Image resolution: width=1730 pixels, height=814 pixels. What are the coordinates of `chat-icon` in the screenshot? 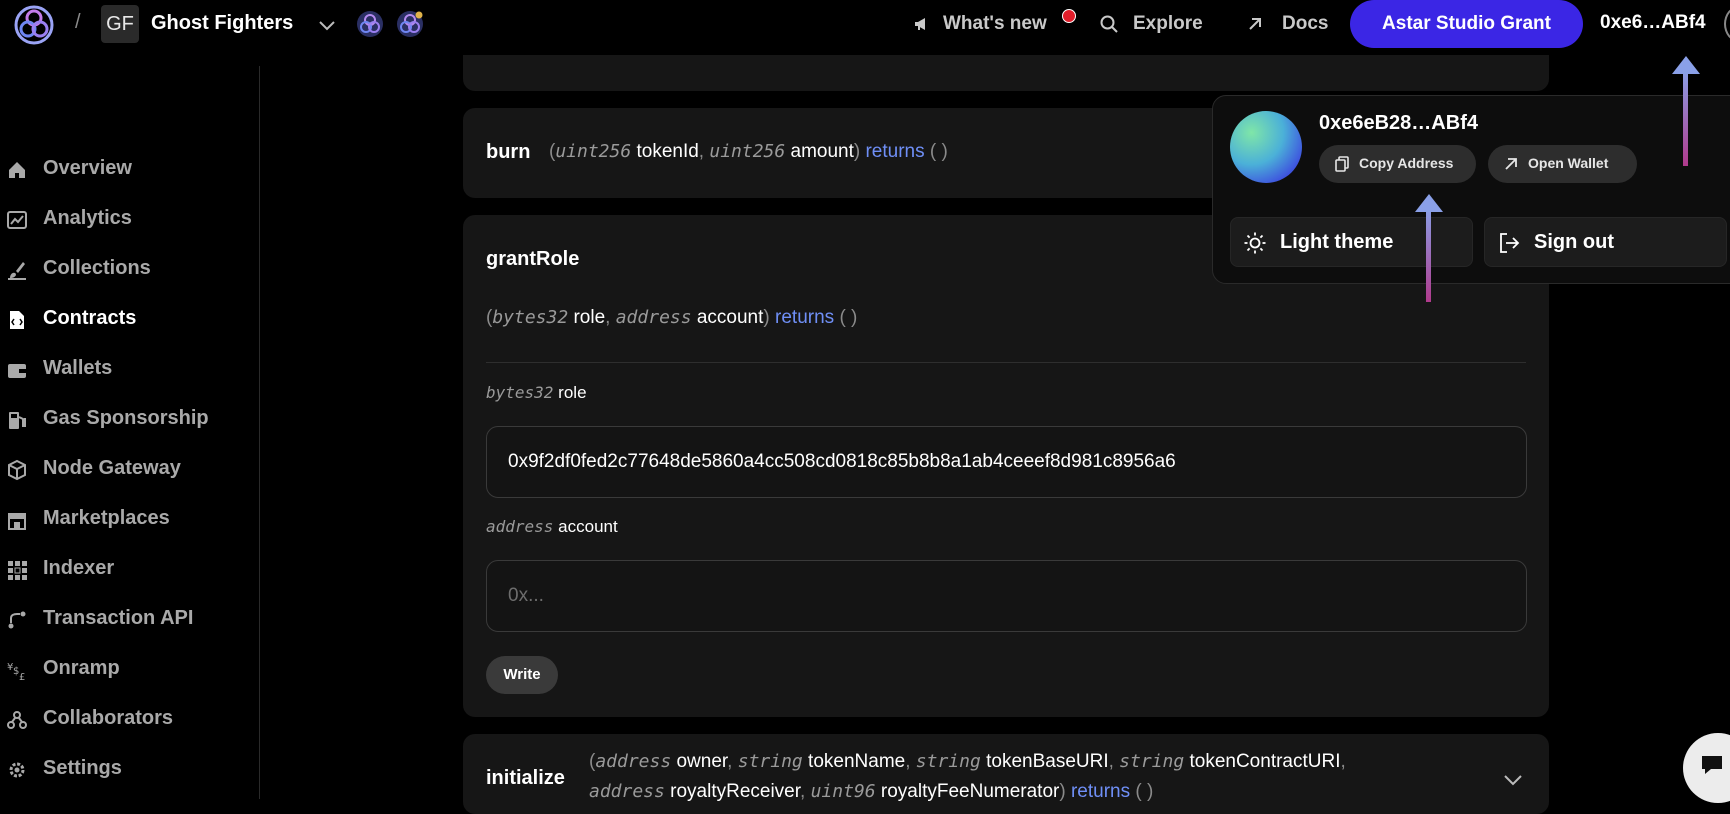 It's located at (1712, 765).